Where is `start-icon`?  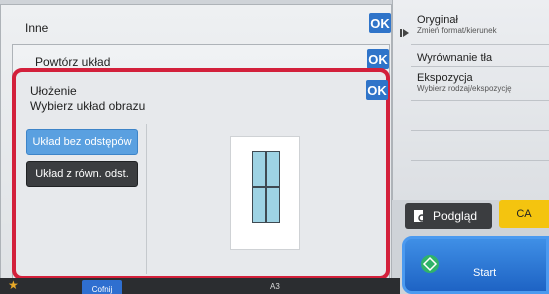 start-icon is located at coordinates (430, 264).